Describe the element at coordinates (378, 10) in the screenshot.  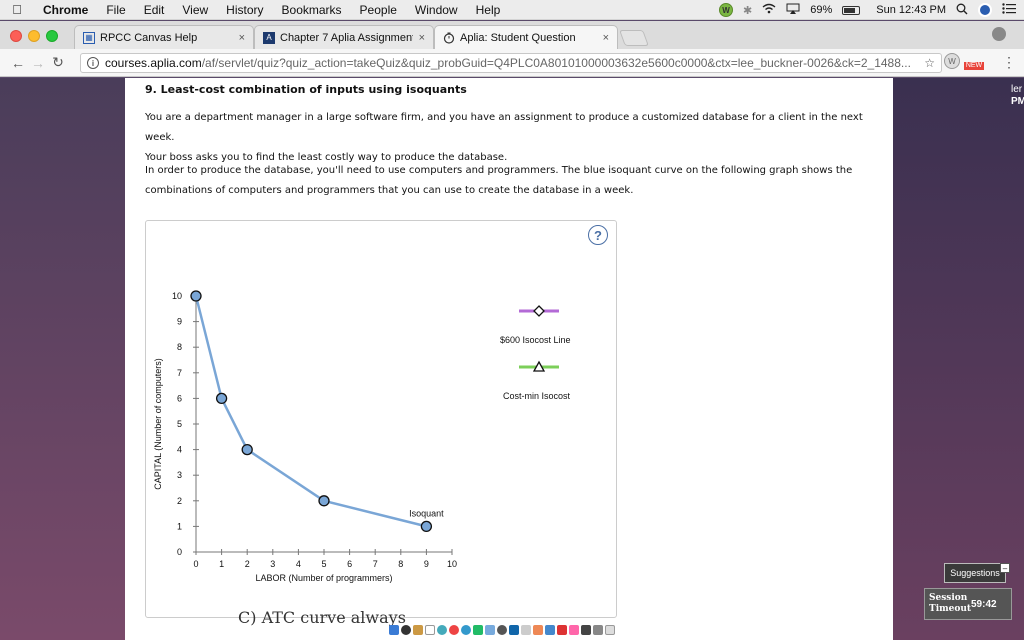
I see `menu-people: People` at that location.